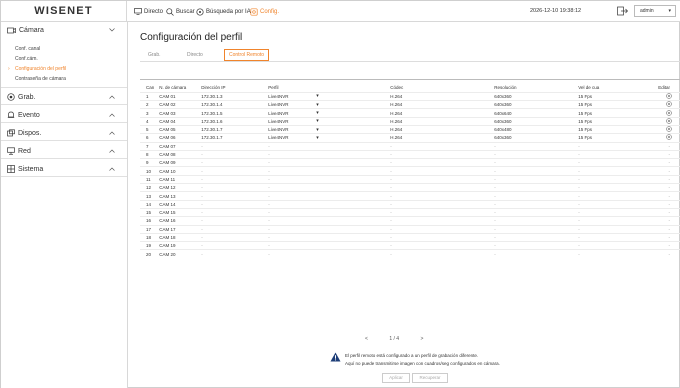  I want to click on cell-camera-name: CAM 19, so click(167, 246).